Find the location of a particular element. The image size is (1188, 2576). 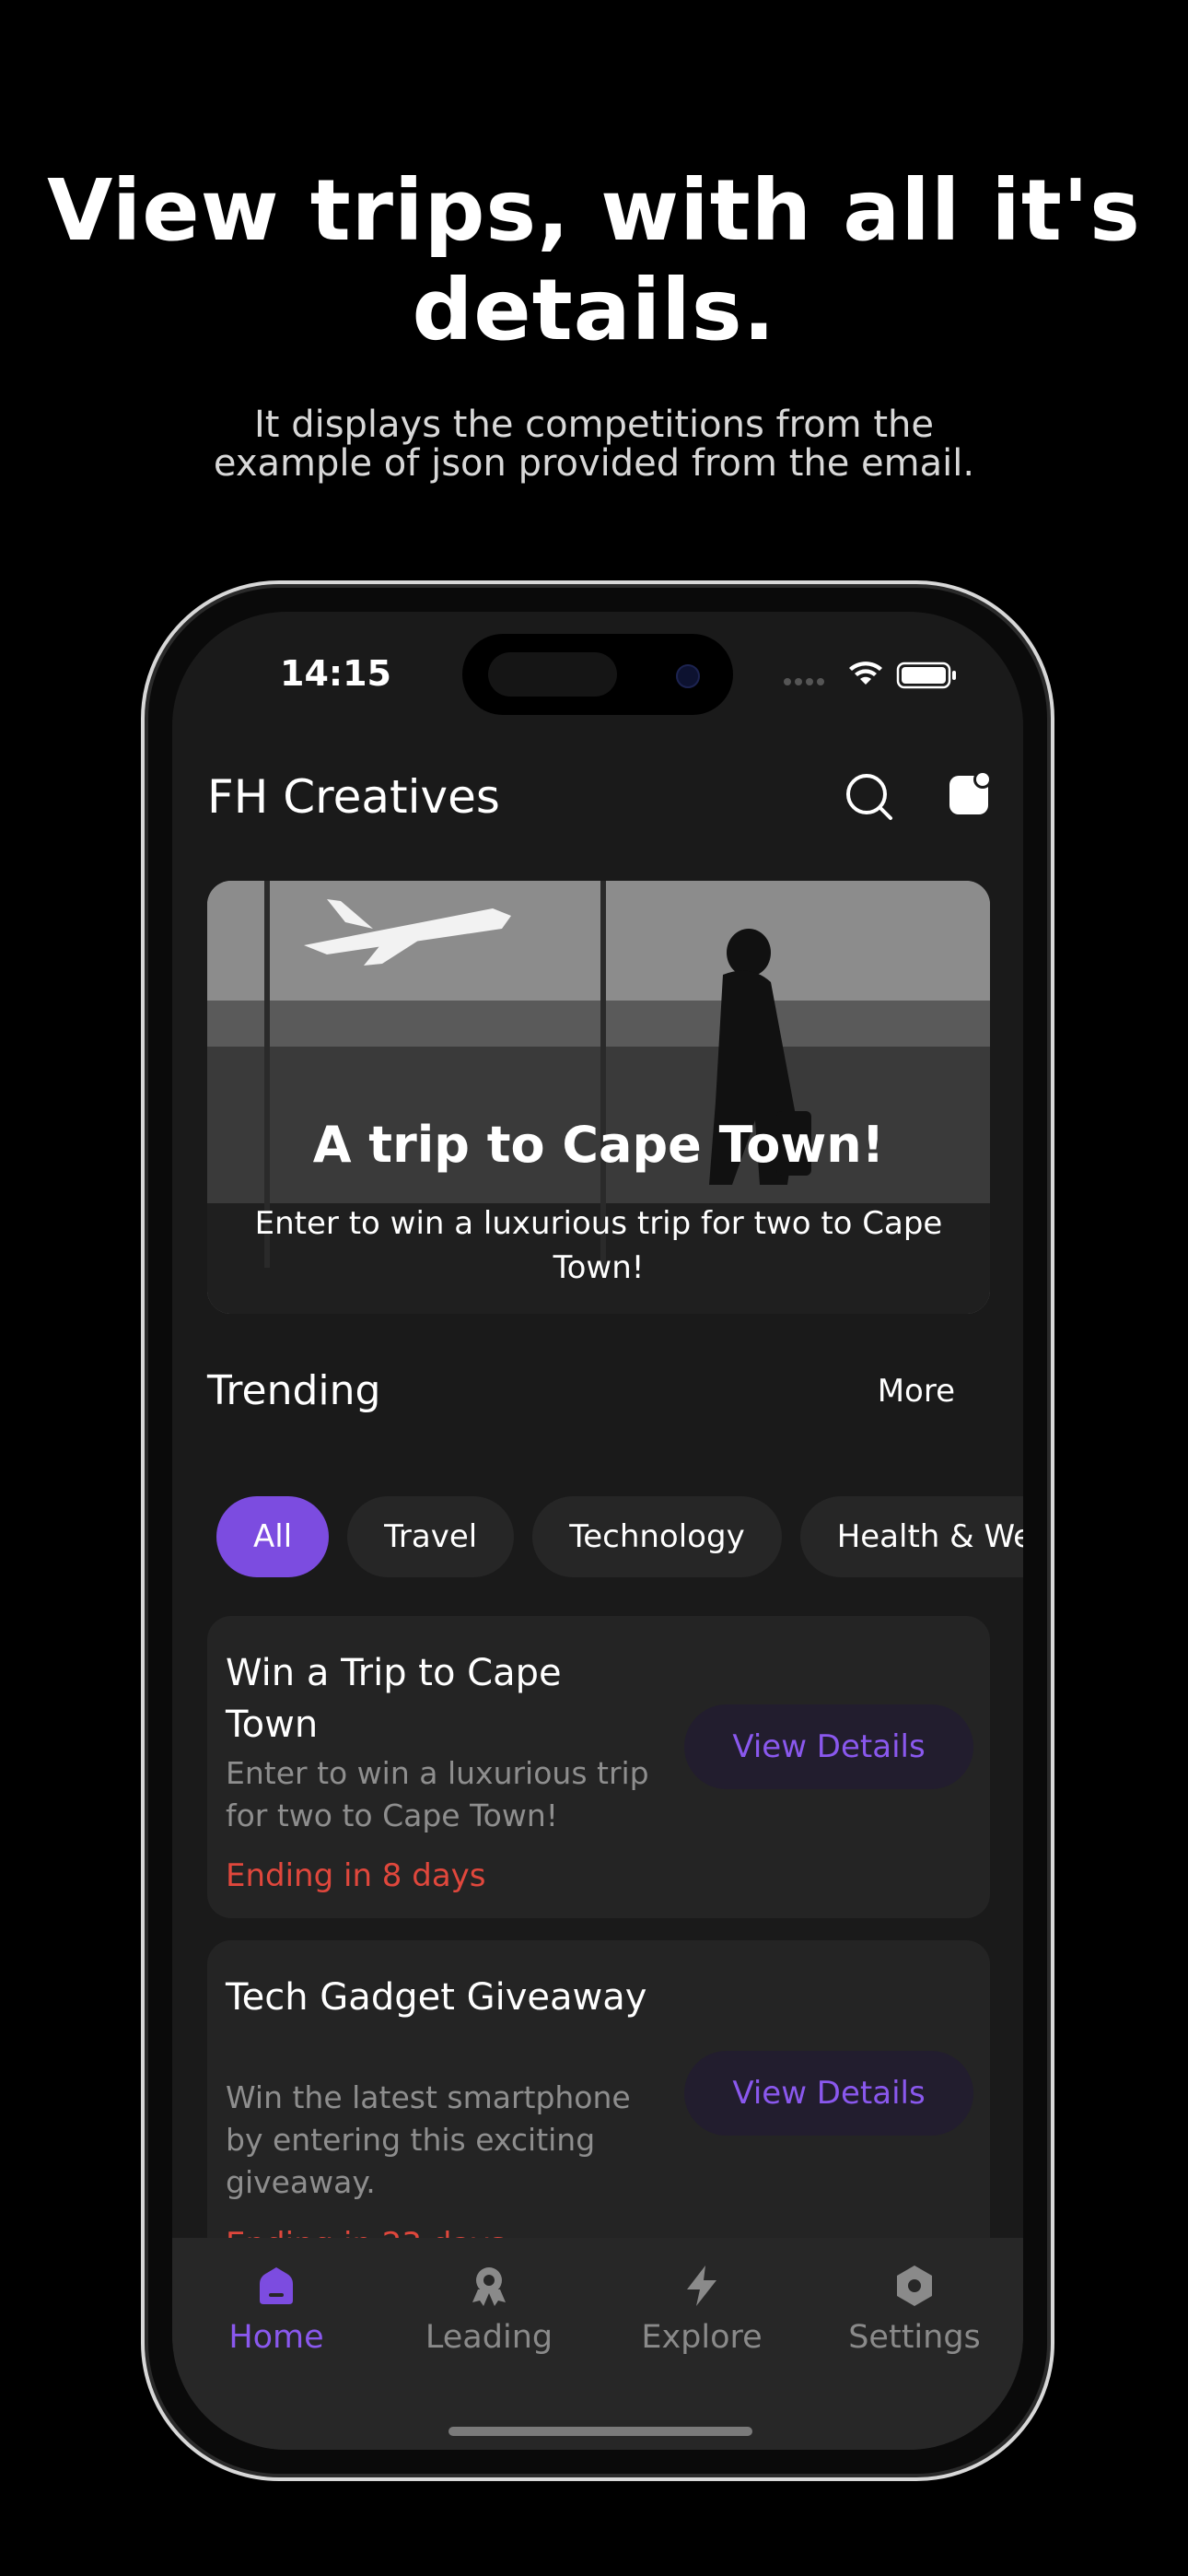

status-icons is located at coordinates (870, 675).